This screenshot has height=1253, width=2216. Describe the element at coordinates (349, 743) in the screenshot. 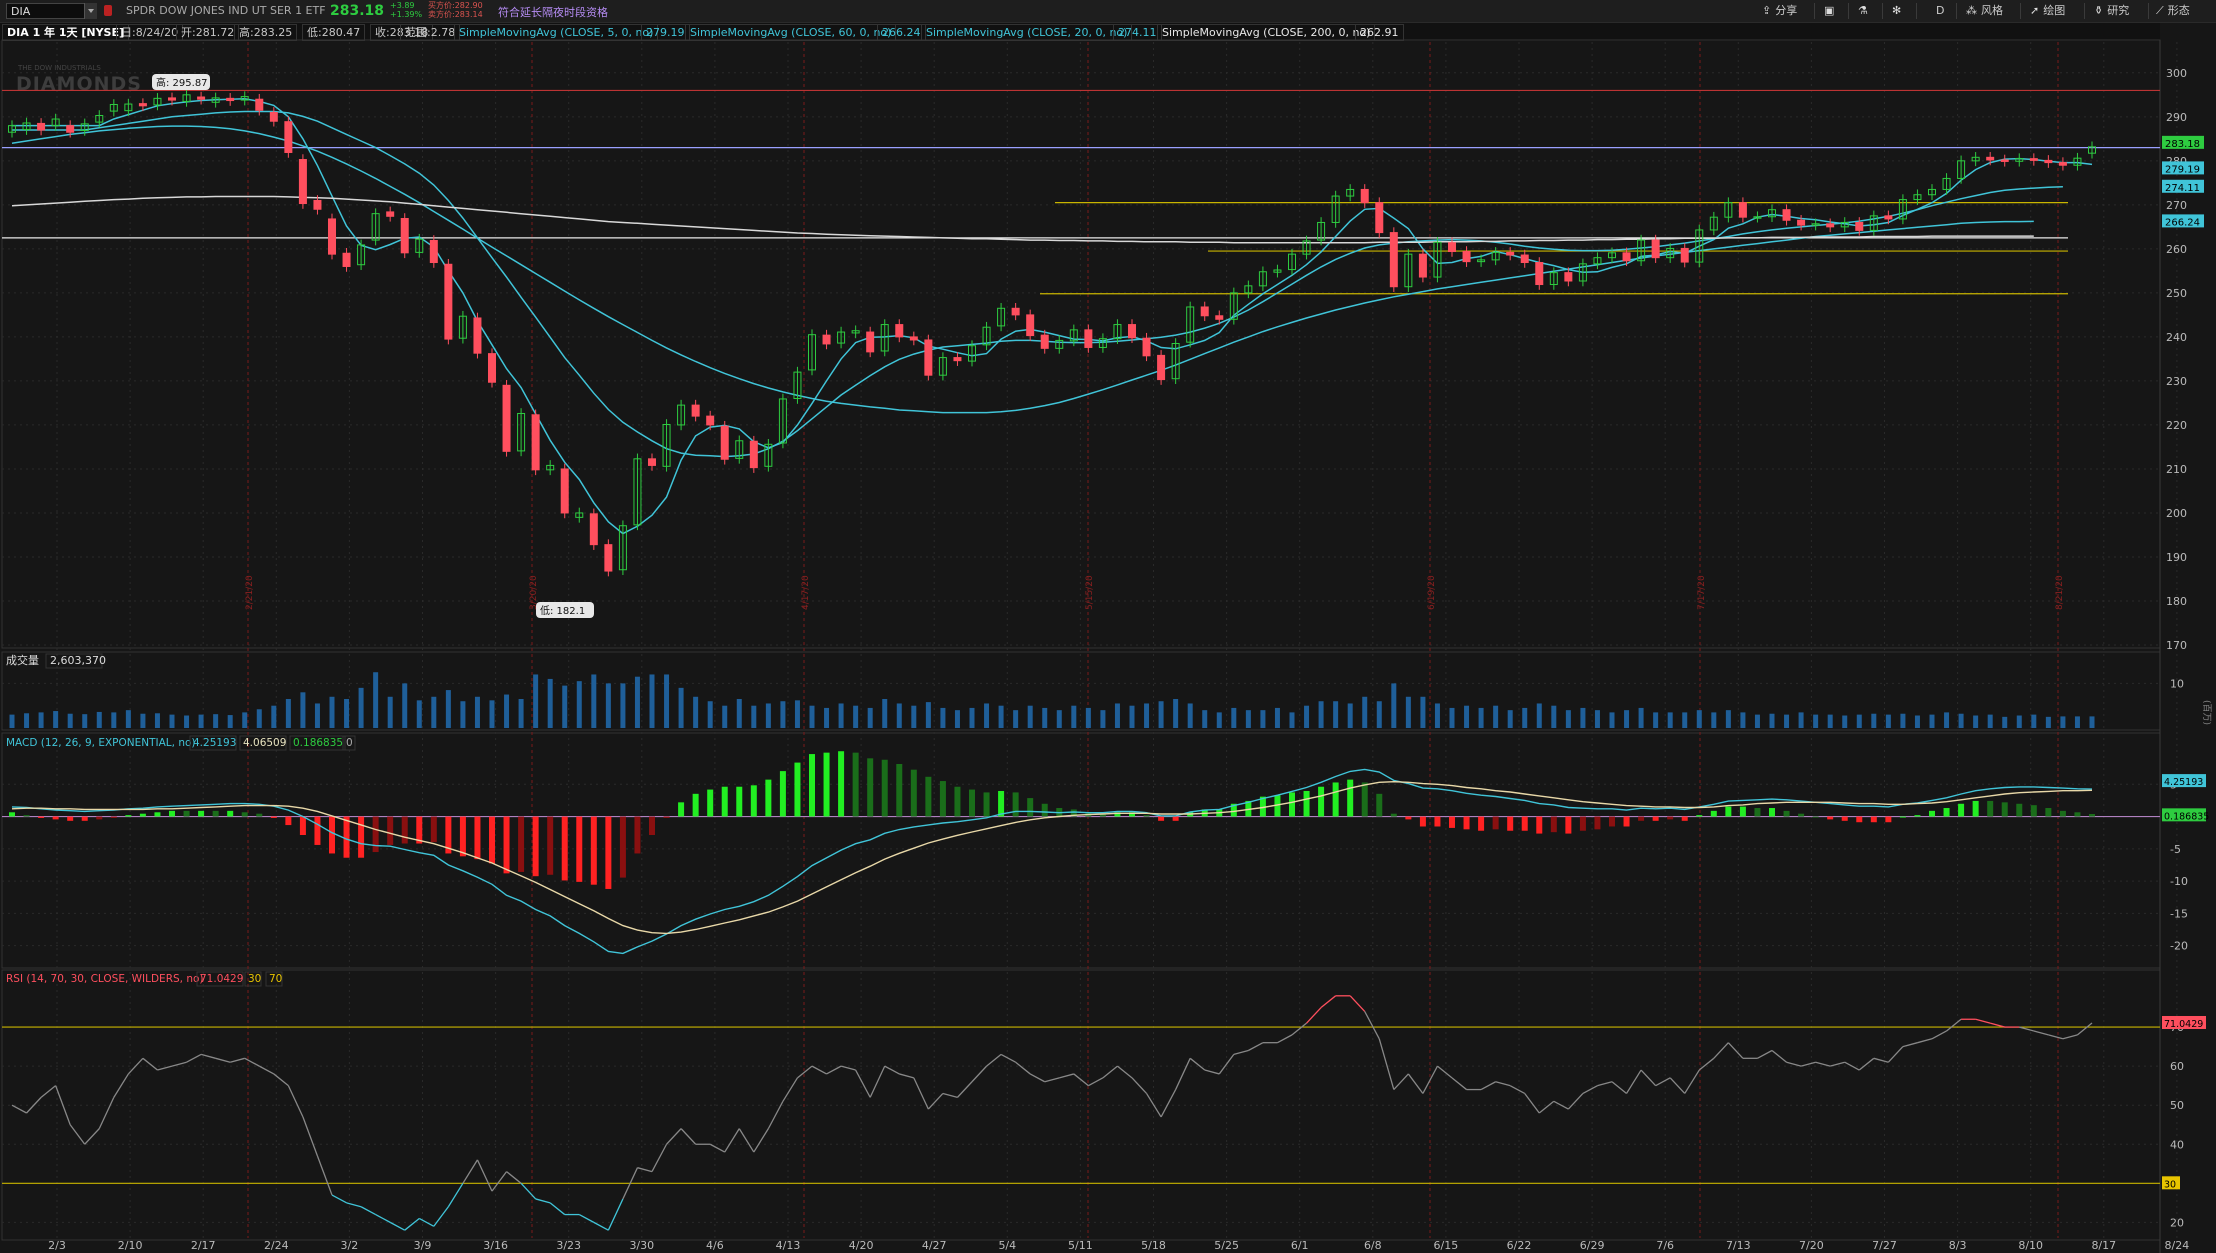

I see `macd-value: 0` at that location.